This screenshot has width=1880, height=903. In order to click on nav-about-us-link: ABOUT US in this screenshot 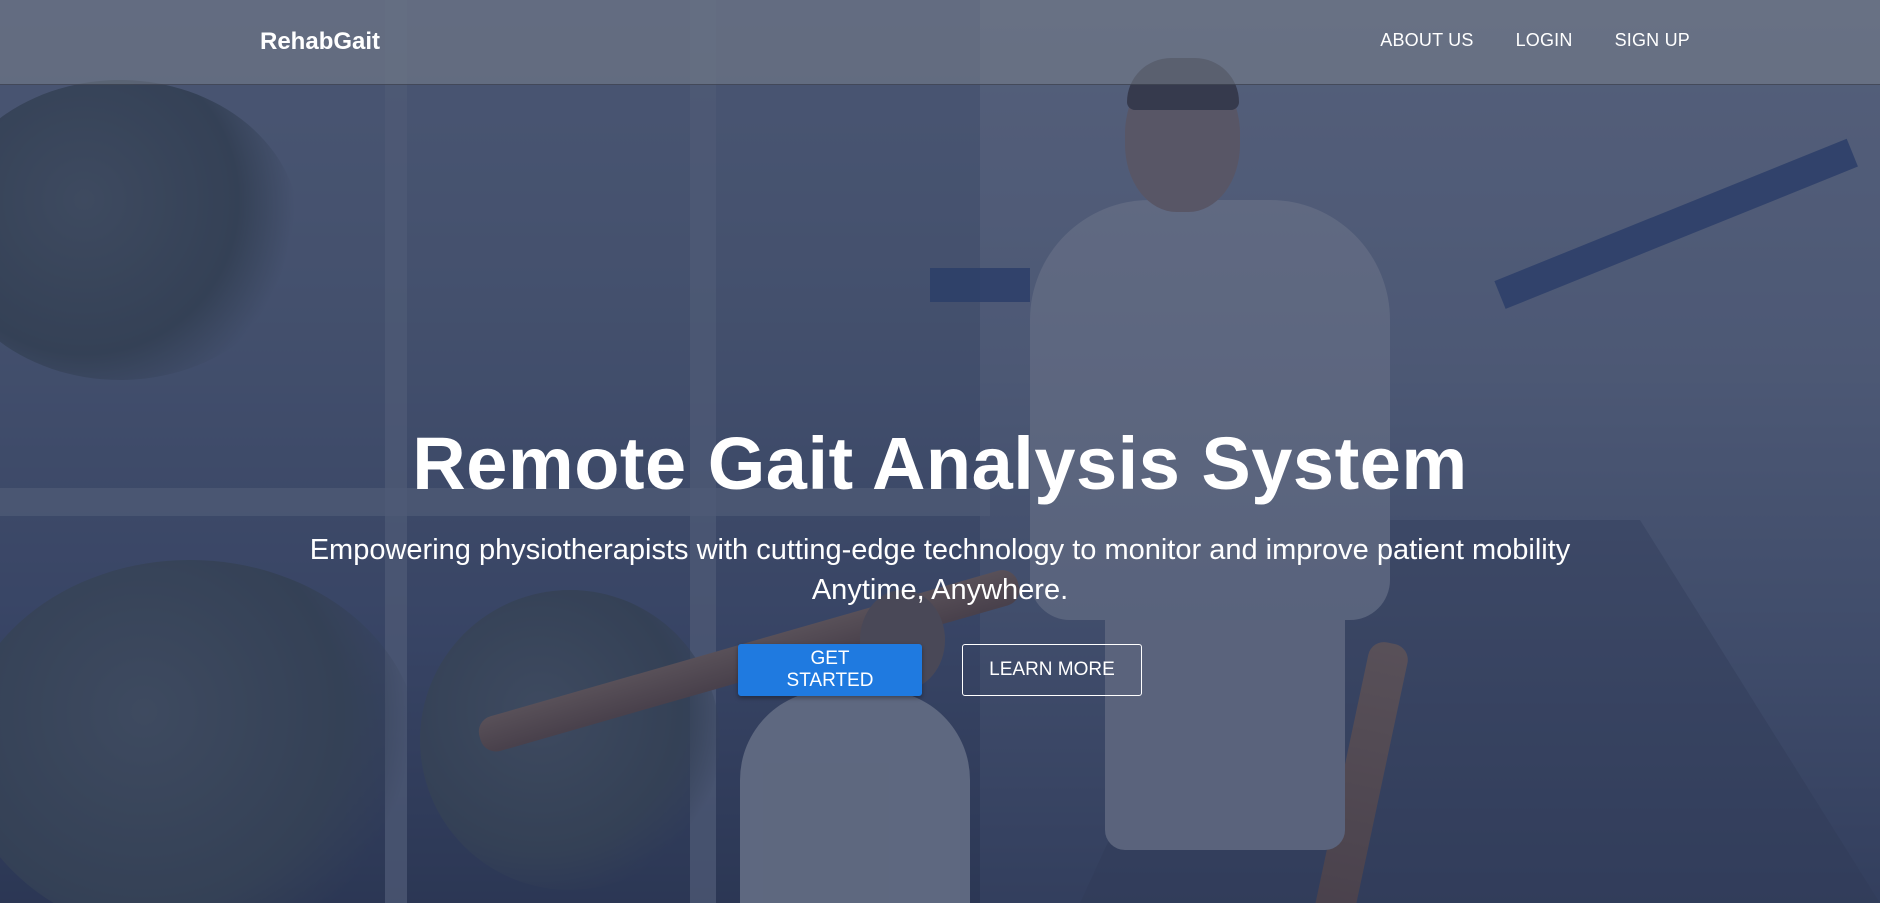, I will do `click(1426, 40)`.